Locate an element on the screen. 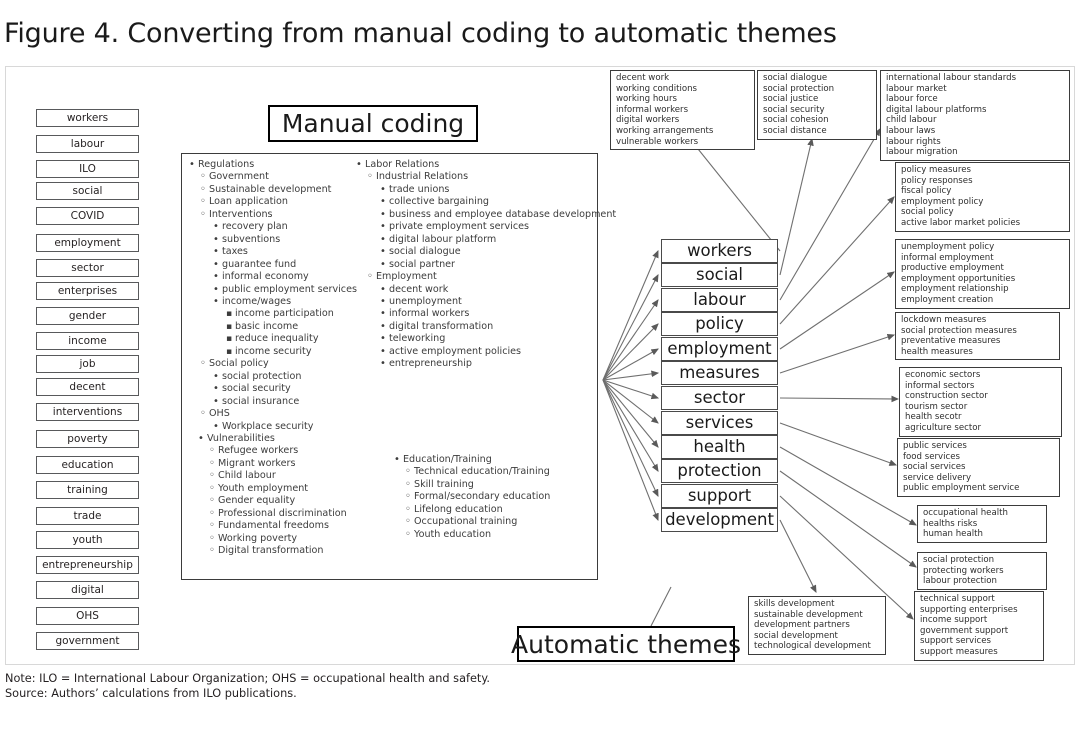  theme-box: policy is located at coordinates (719, 324).